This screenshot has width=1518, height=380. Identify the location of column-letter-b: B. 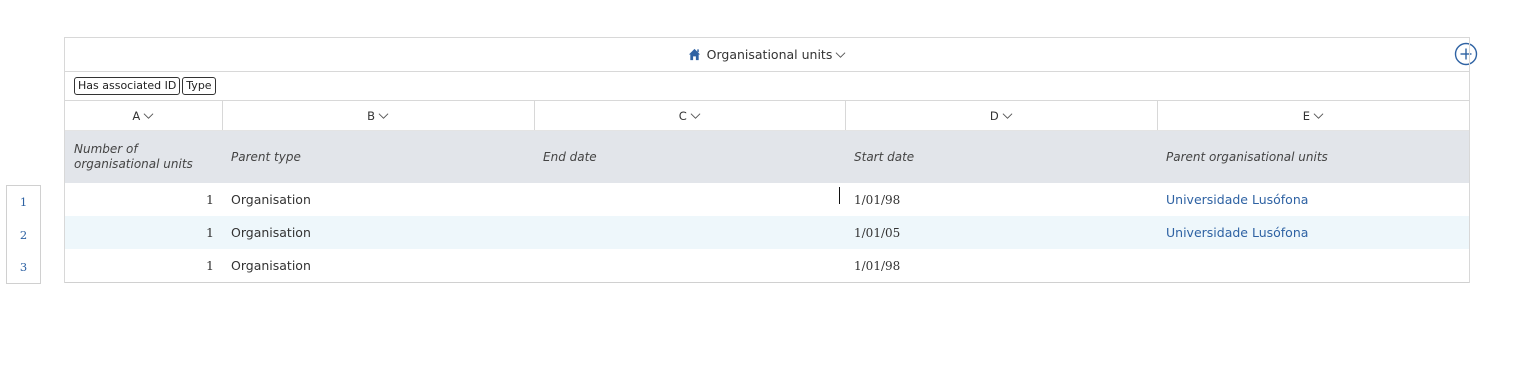
(379, 115).